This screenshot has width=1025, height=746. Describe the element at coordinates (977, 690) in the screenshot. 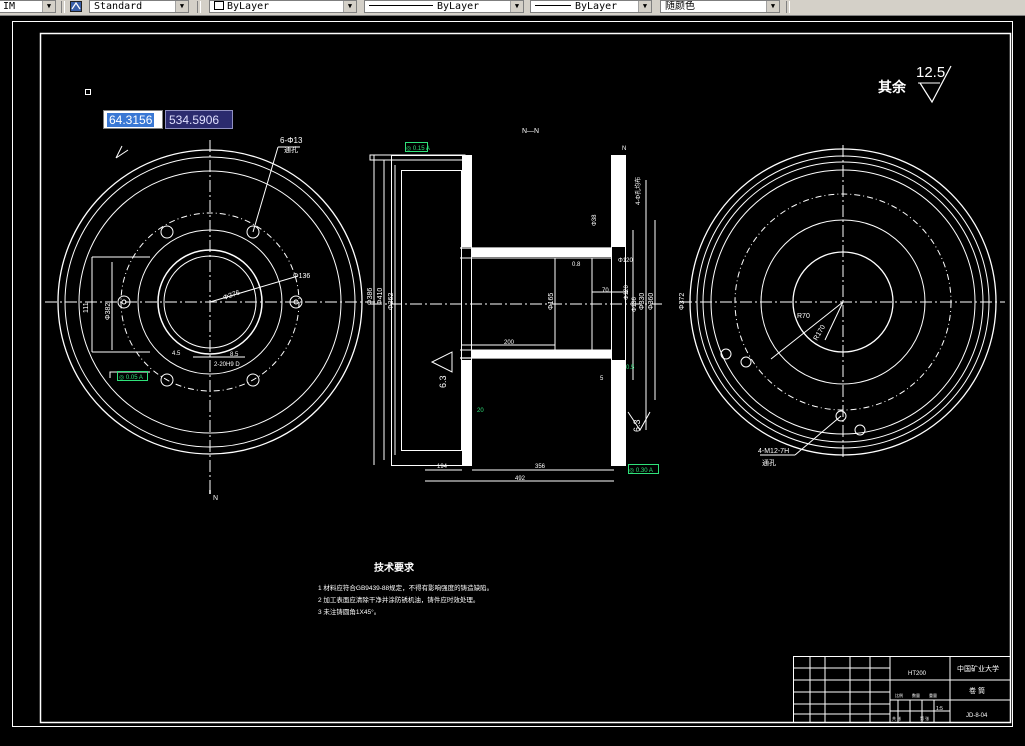

I see `tb-part-name: 卷 筒` at that location.